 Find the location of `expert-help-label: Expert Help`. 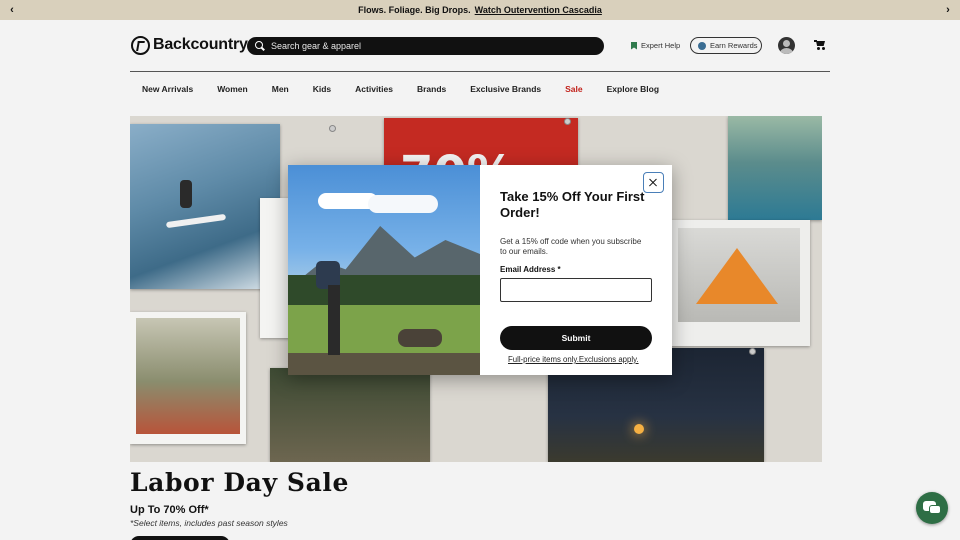

expert-help-label: Expert Help is located at coordinates (661, 45).